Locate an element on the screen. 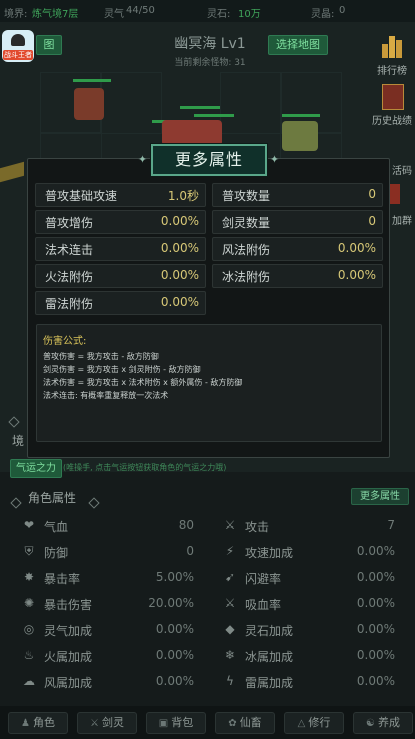  stat-cell: 雷法附伤 0.00% is located at coordinates (120, 303).